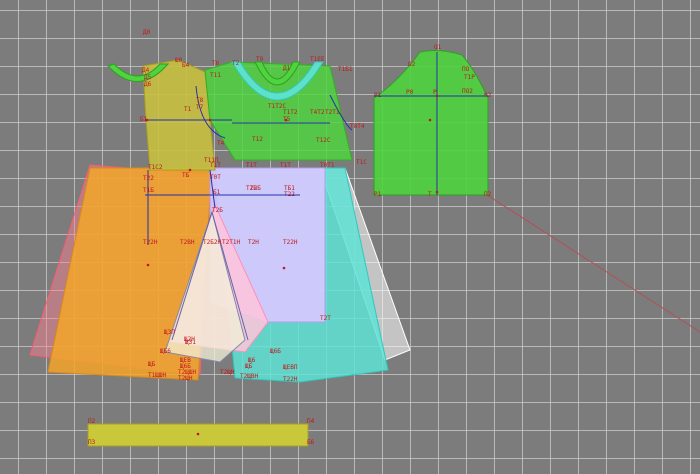 Image resolution: width=700 pixels, height=474 pixels. What do you see at coordinates (467, 91) in the screenshot?
I see `sleeve-label: ПО2` at bounding box center [467, 91].